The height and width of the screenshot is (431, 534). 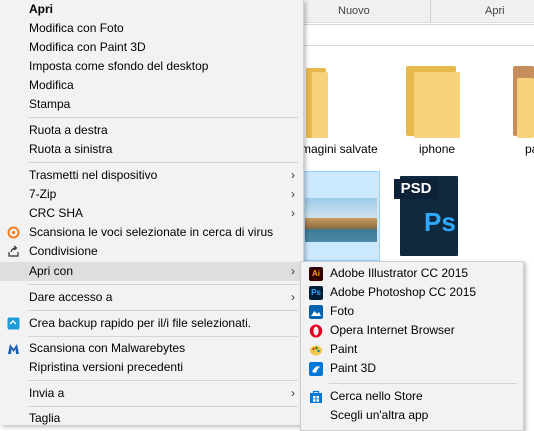 What do you see at coordinates (63, 251) in the screenshot?
I see `menu-item-label: Condivisione` at bounding box center [63, 251].